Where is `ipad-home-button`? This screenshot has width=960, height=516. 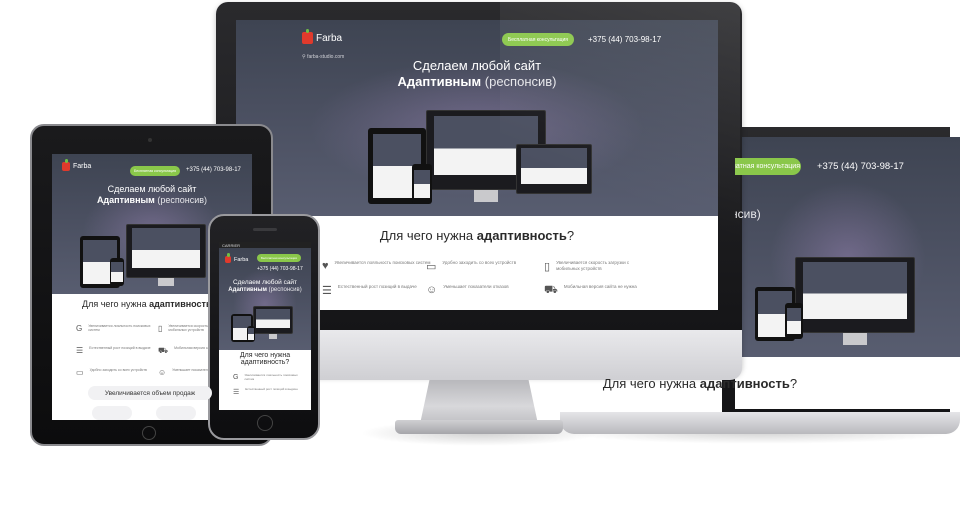
ipad-home-button is located at coordinates (149, 433).